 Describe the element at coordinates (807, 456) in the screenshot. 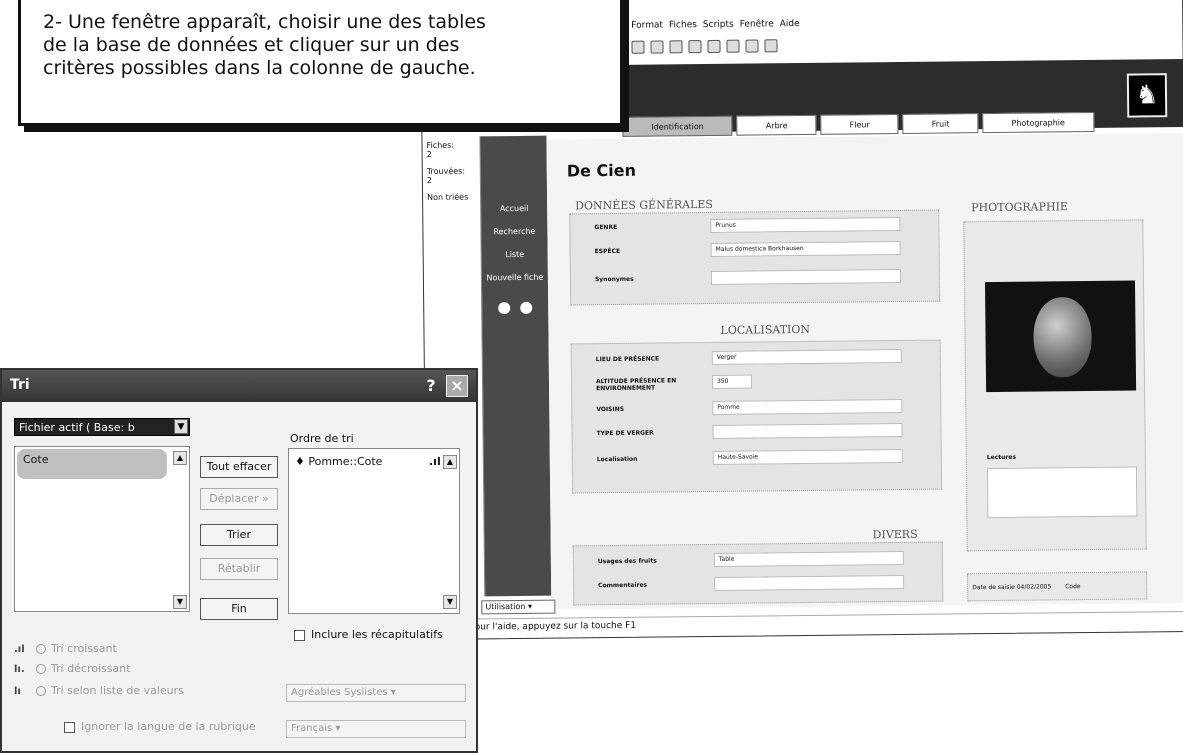

I see `localisation-field: Haute-Savoie` at that location.